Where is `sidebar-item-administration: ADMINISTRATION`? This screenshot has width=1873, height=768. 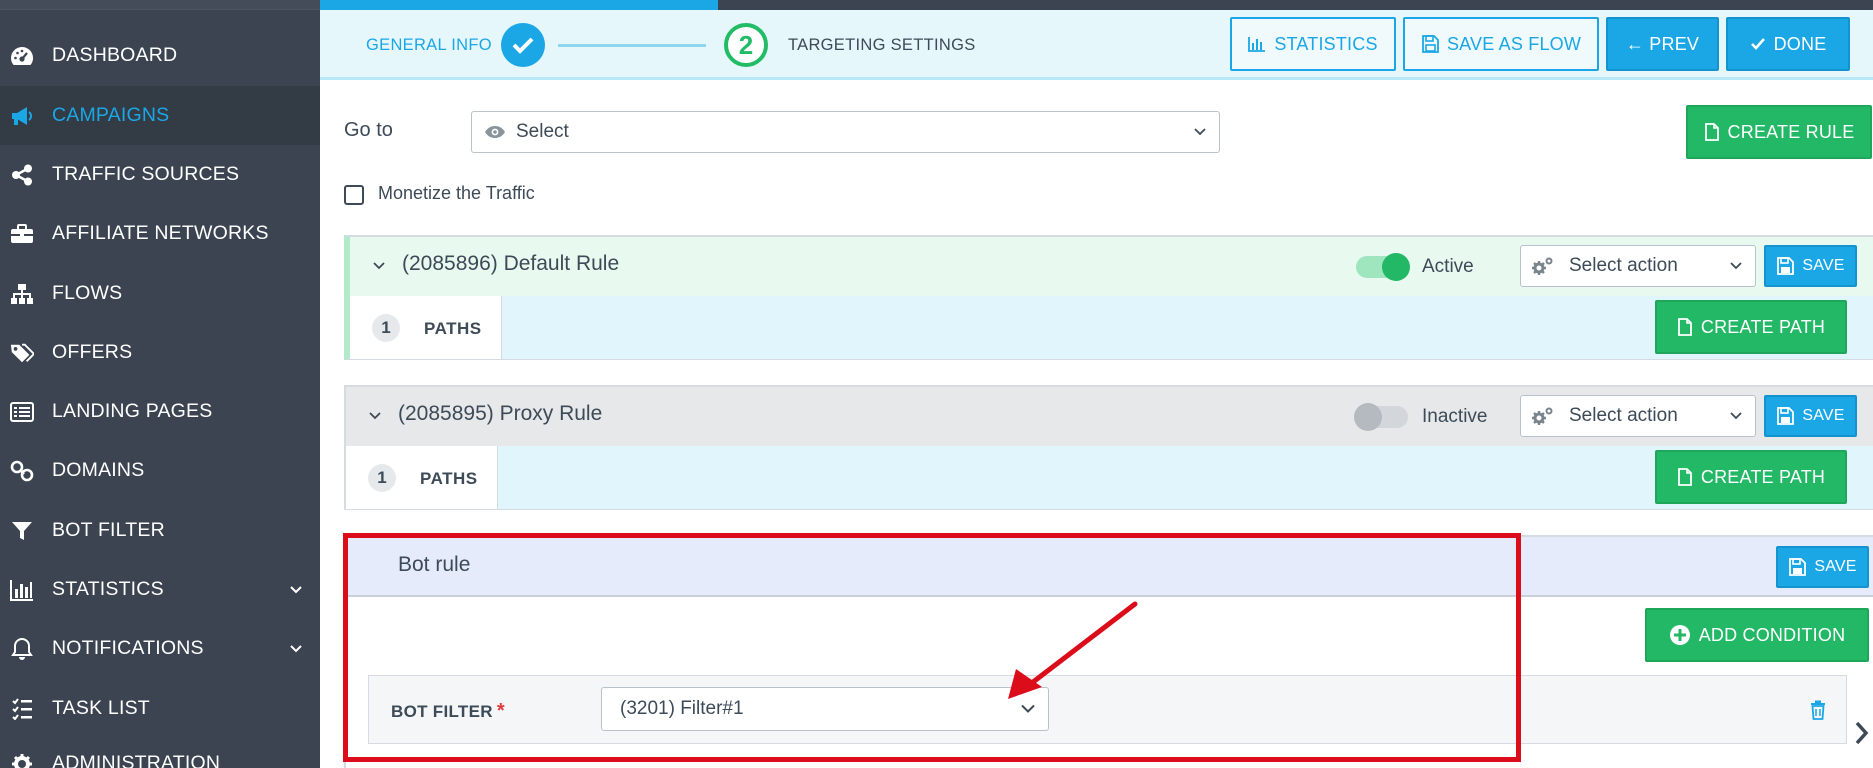
sidebar-item-administration: ADMINISTRATION is located at coordinates (160, 753).